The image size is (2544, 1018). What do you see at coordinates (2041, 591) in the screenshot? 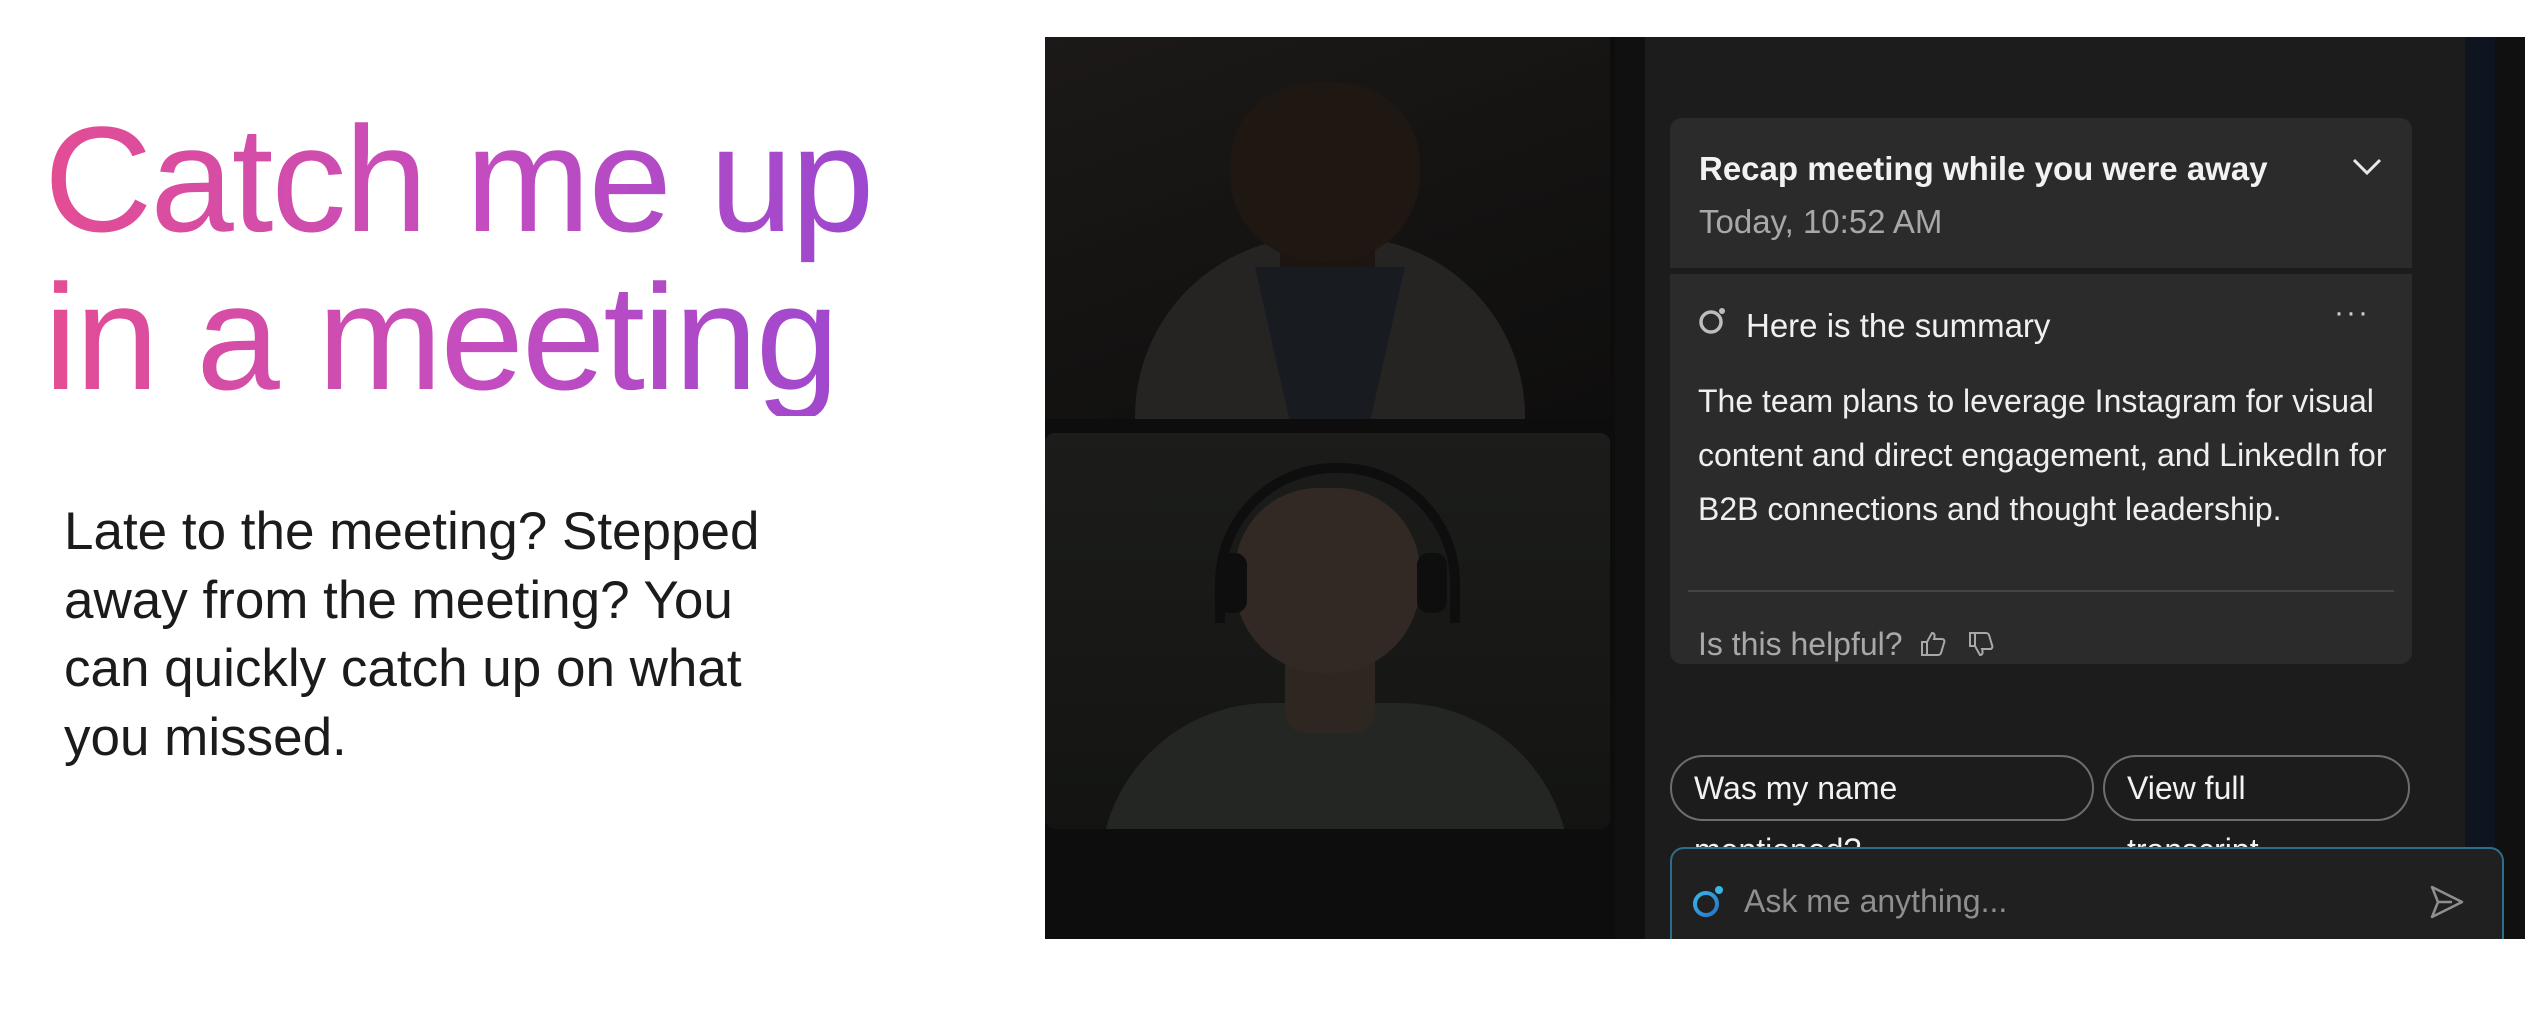
I see `divider` at bounding box center [2041, 591].